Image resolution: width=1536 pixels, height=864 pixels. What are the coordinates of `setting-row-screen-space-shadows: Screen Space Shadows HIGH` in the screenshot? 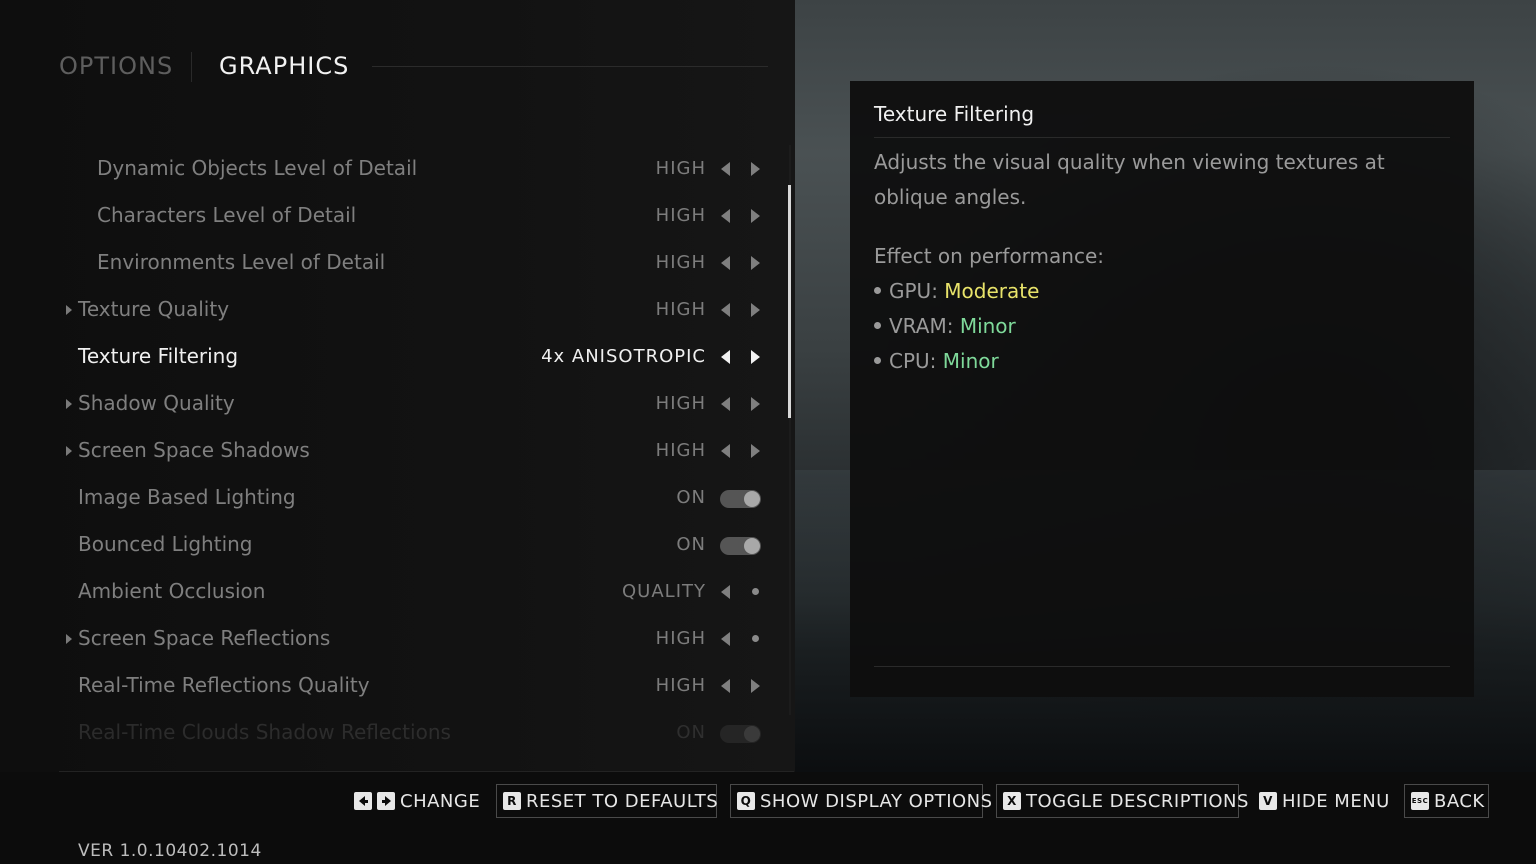 It's located at (395, 450).